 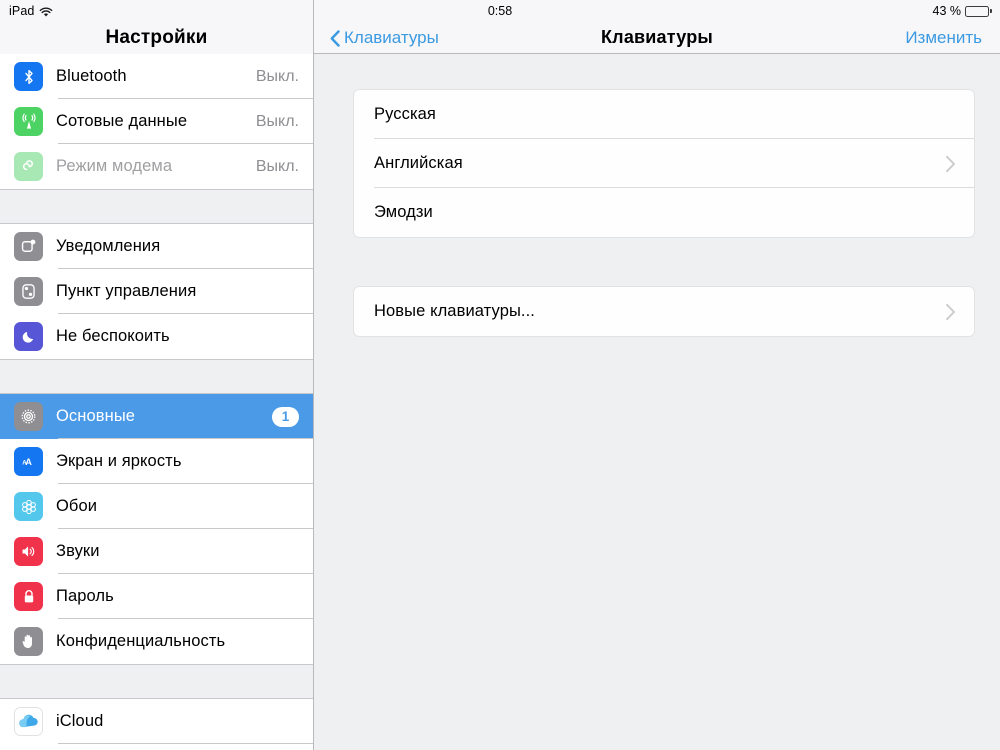 What do you see at coordinates (91, 76) in the screenshot?
I see `sidebar-item-label: Bluetooth` at bounding box center [91, 76].